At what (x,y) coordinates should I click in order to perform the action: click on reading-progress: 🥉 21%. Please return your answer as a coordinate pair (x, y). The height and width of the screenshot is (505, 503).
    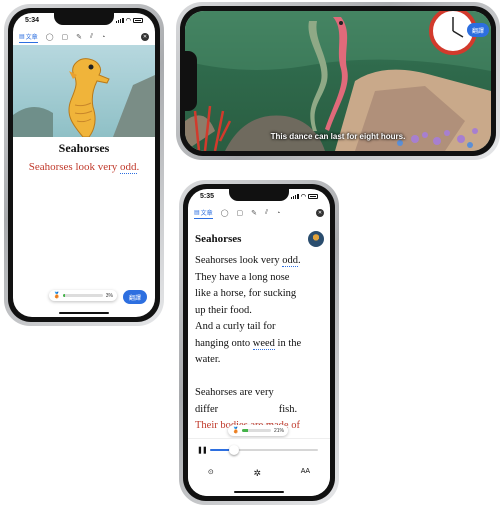
    Looking at the image, I should click on (258, 430).